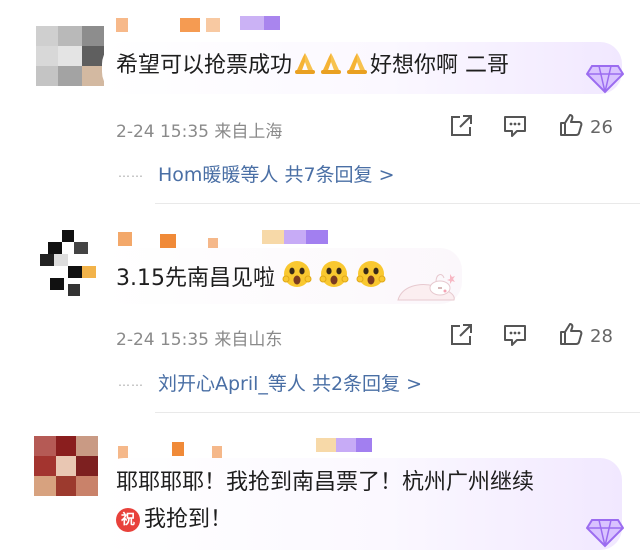 Image resolution: width=640 pixels, height=553 pixels. Describe the element at coordinates (325, 482) in the screenshot. I see `comment-text: 耶耶耶耶！我抢到南昌票了！杭州广州继续` at that location.